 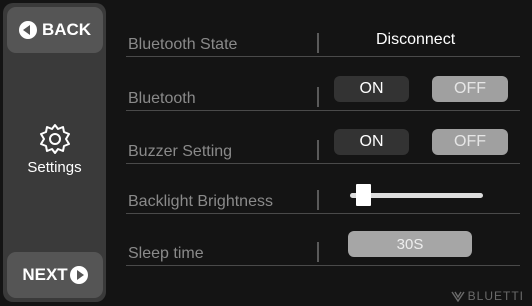 What do you see at coordinates (162, 98) in the screenshot?
I see `bluetooth-label: Bluetooth` at bounding box center [162, 98].